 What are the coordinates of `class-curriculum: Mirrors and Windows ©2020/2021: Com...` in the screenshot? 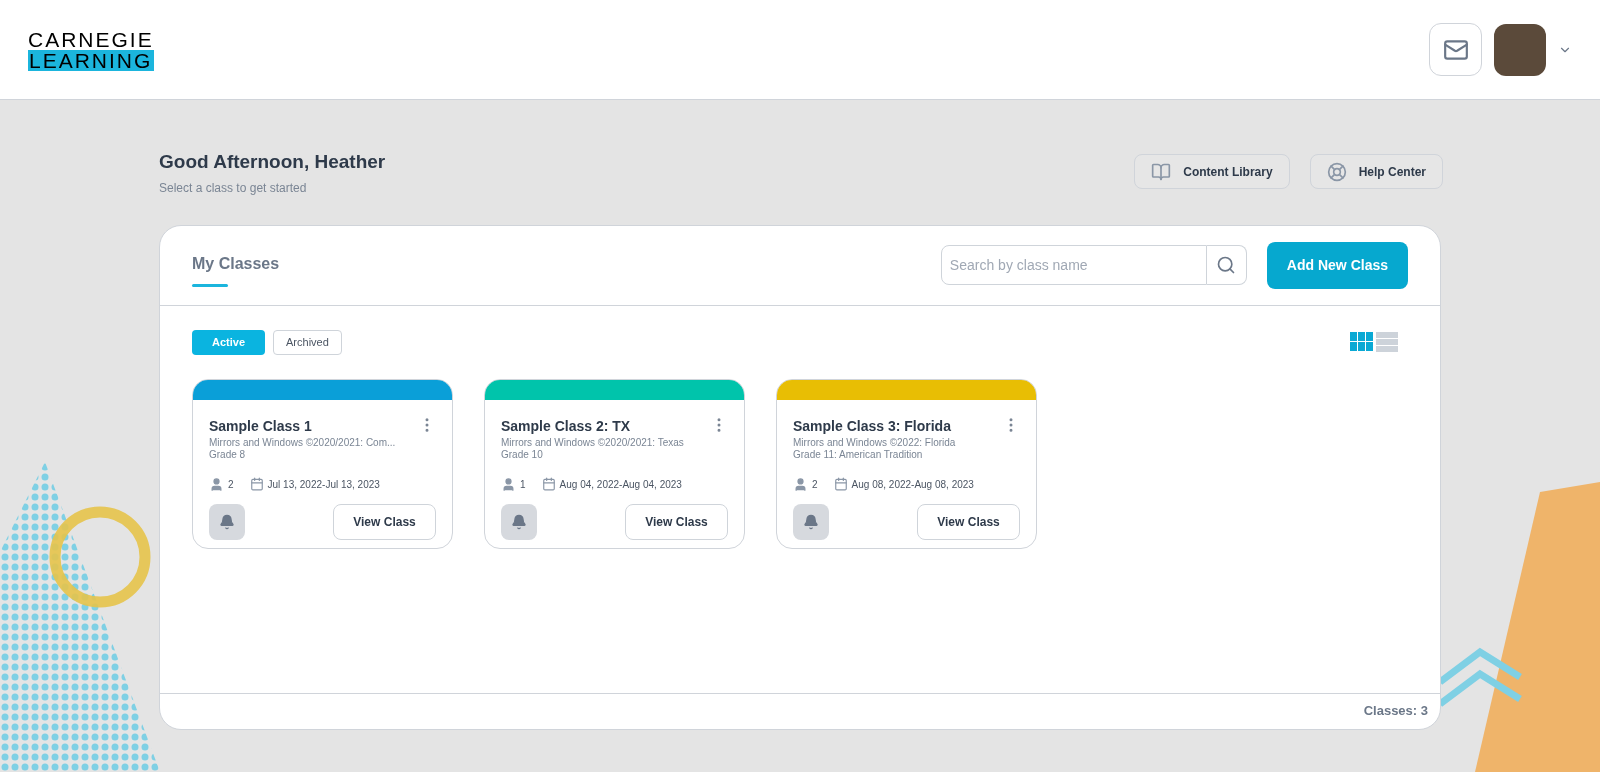 It's located at (303, 442).